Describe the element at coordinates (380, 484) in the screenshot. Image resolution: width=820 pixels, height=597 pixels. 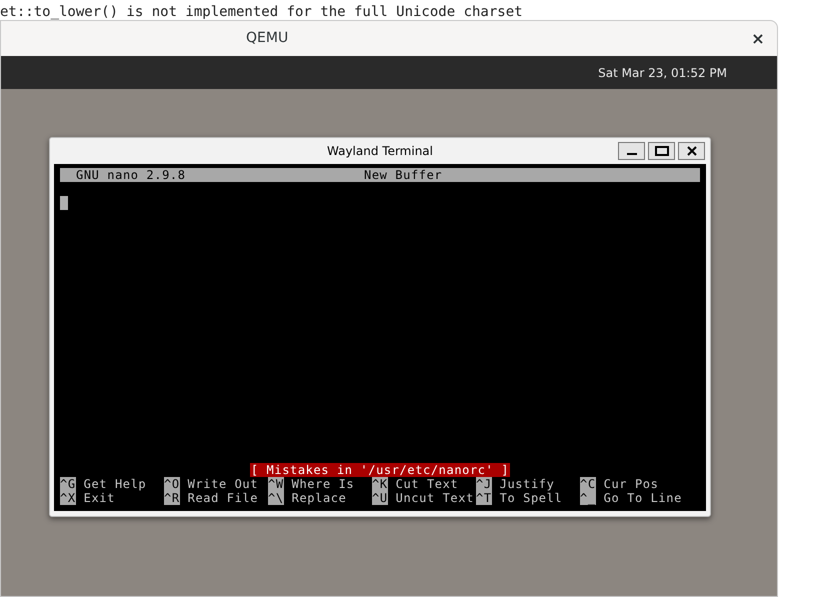
I see `shortcut-key: ^K` at that location.